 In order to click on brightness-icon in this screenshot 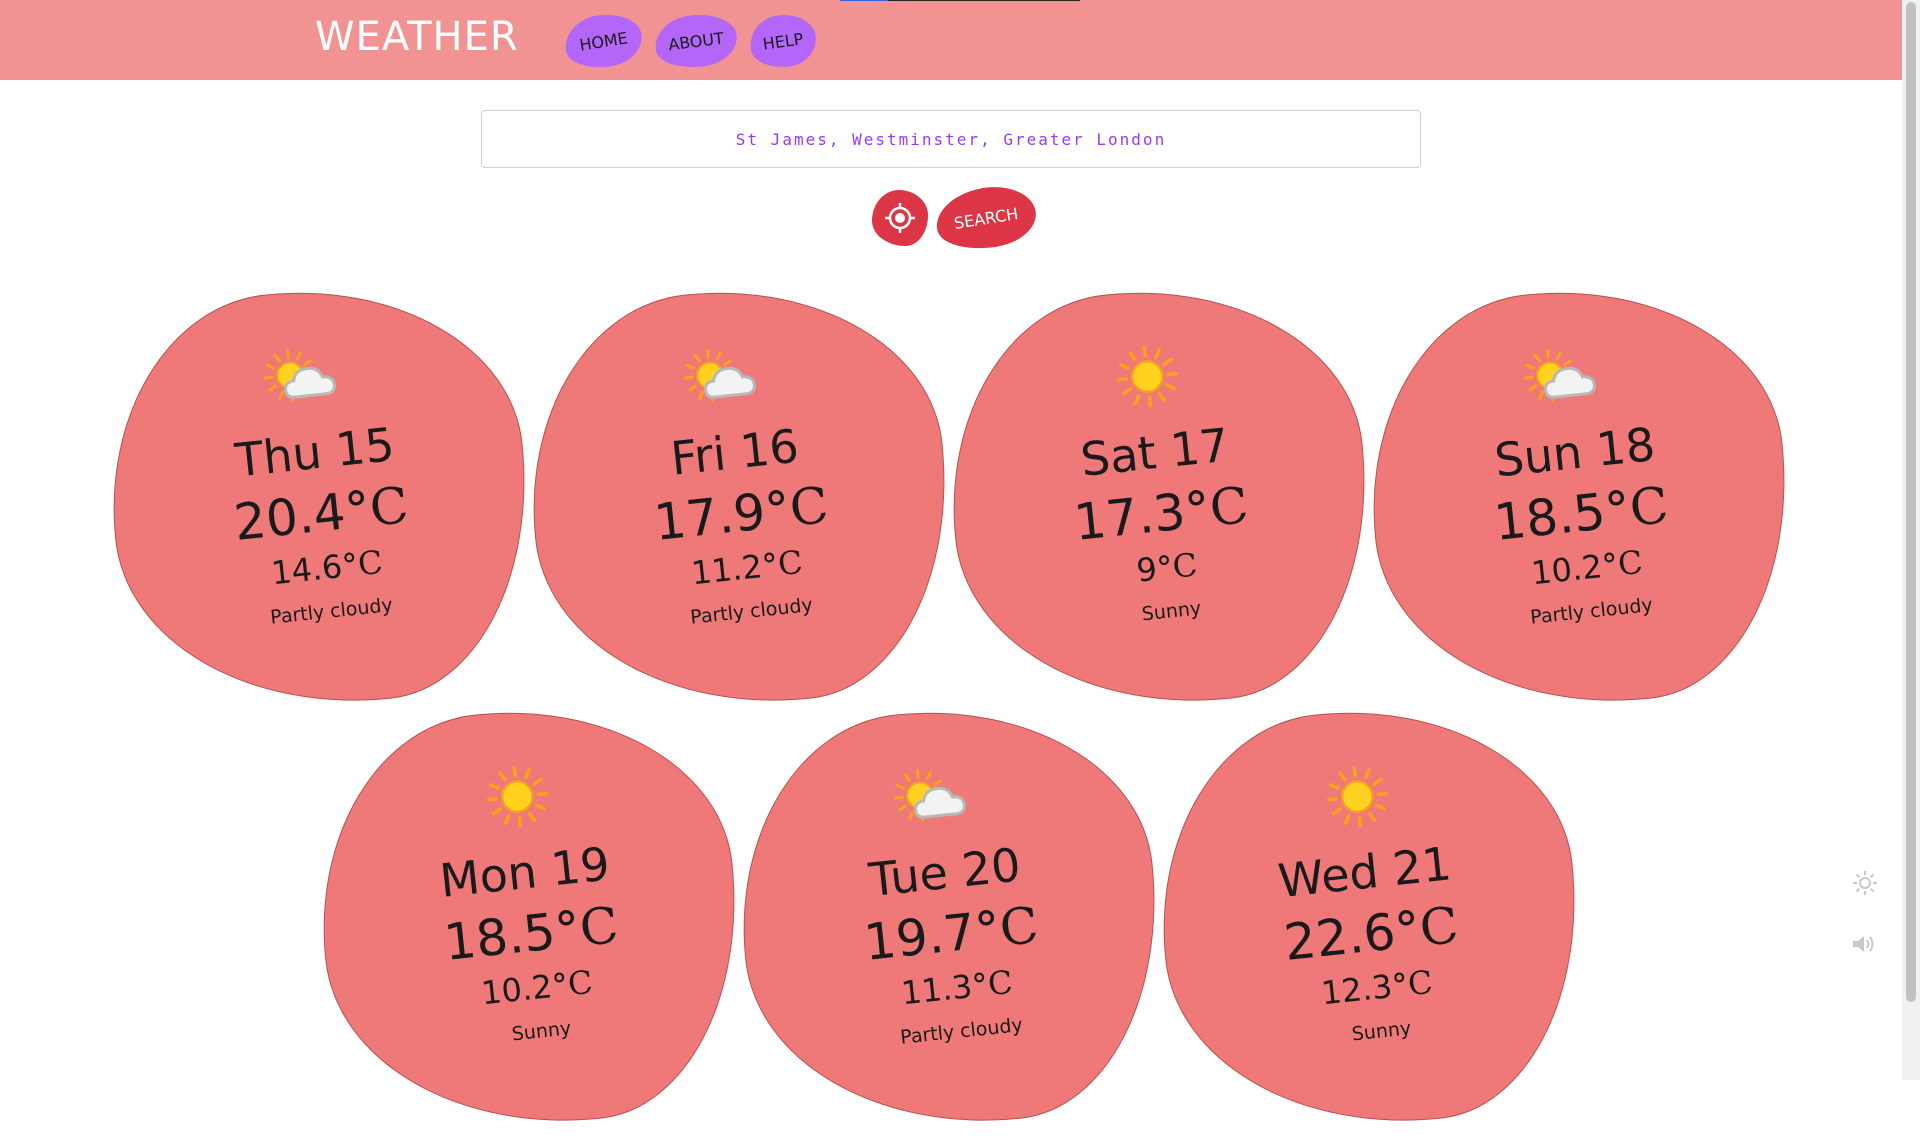, I will do `click(1865, 883)`.